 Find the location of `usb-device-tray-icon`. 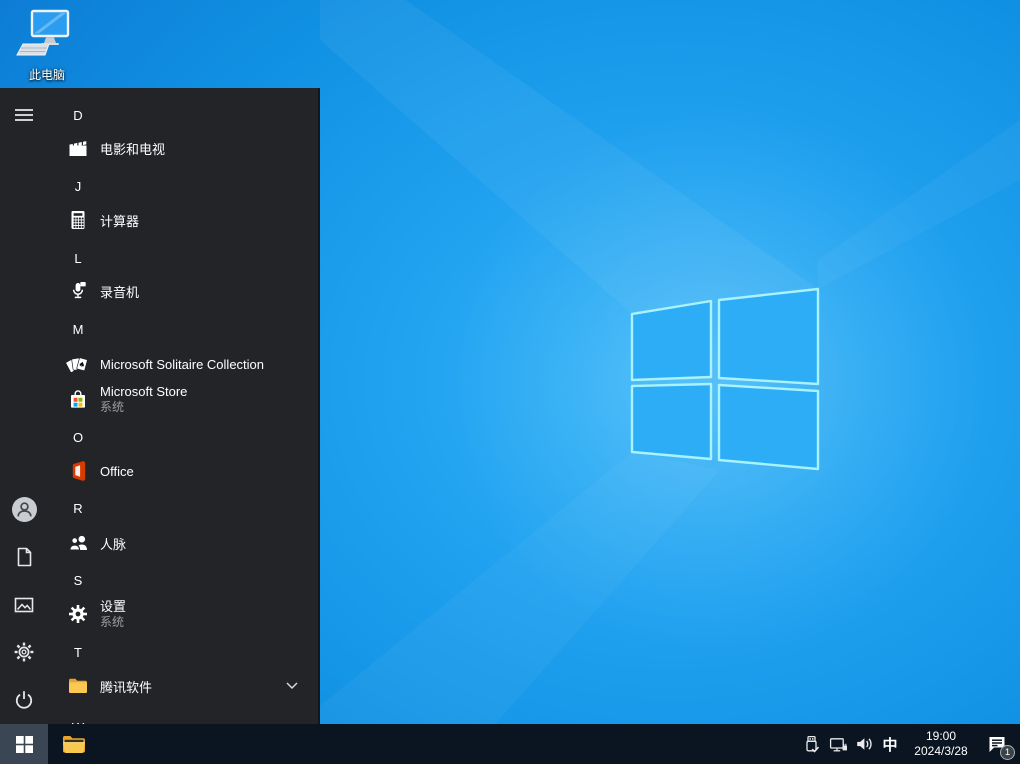

usb-device-tray-icon is located at coordinates (812, 744).